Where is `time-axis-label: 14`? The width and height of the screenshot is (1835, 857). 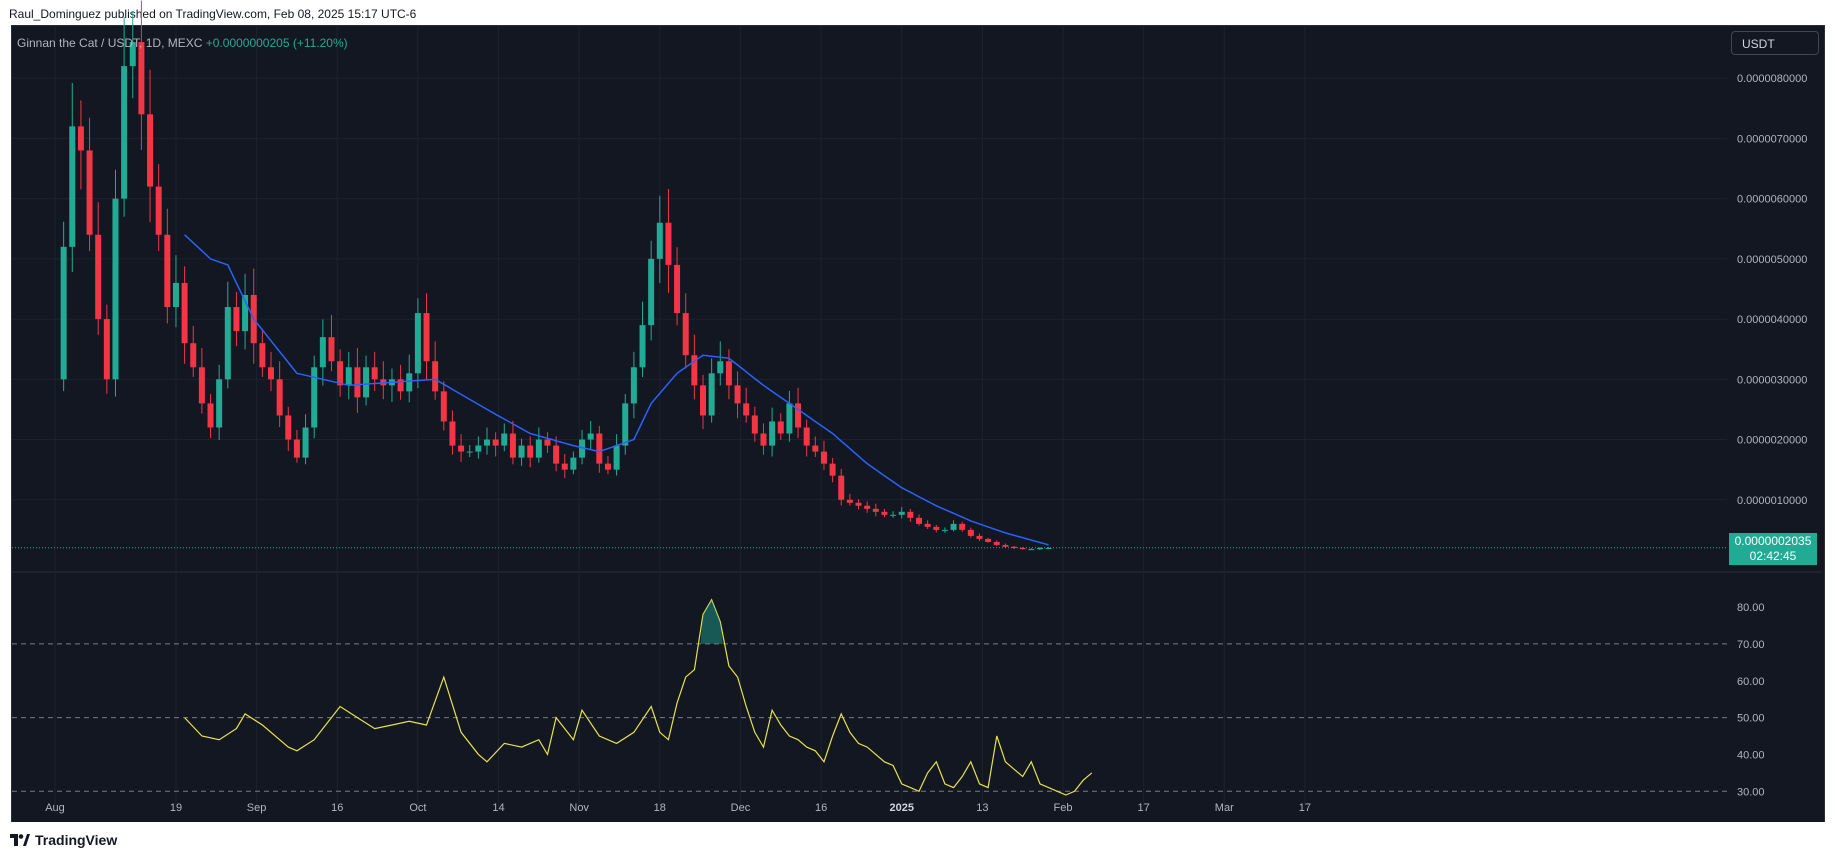
time-axis-label: 14 is located at coordinates (498, 808).